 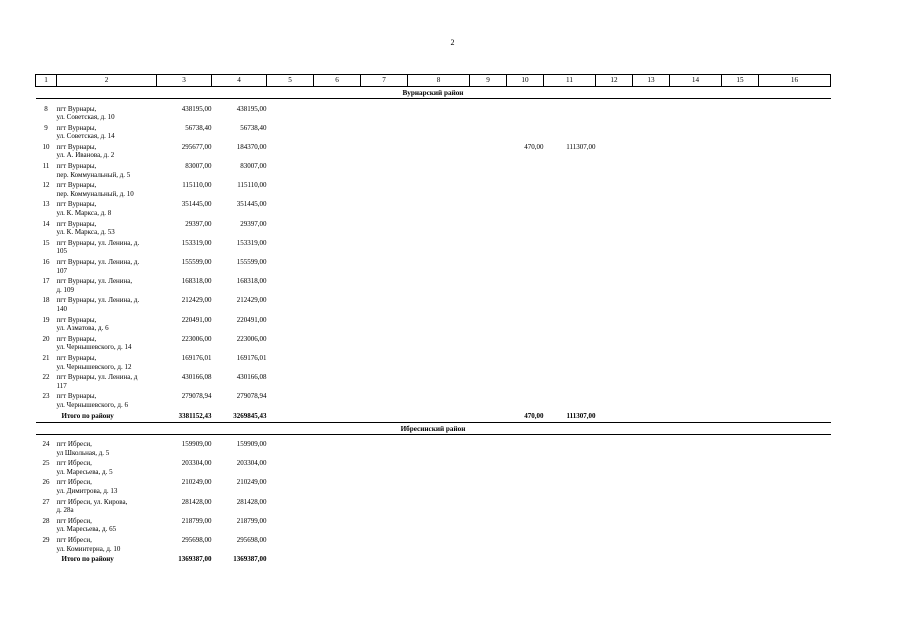 I want to click on total-empty-cell-col9, so click(x=488, y=416).